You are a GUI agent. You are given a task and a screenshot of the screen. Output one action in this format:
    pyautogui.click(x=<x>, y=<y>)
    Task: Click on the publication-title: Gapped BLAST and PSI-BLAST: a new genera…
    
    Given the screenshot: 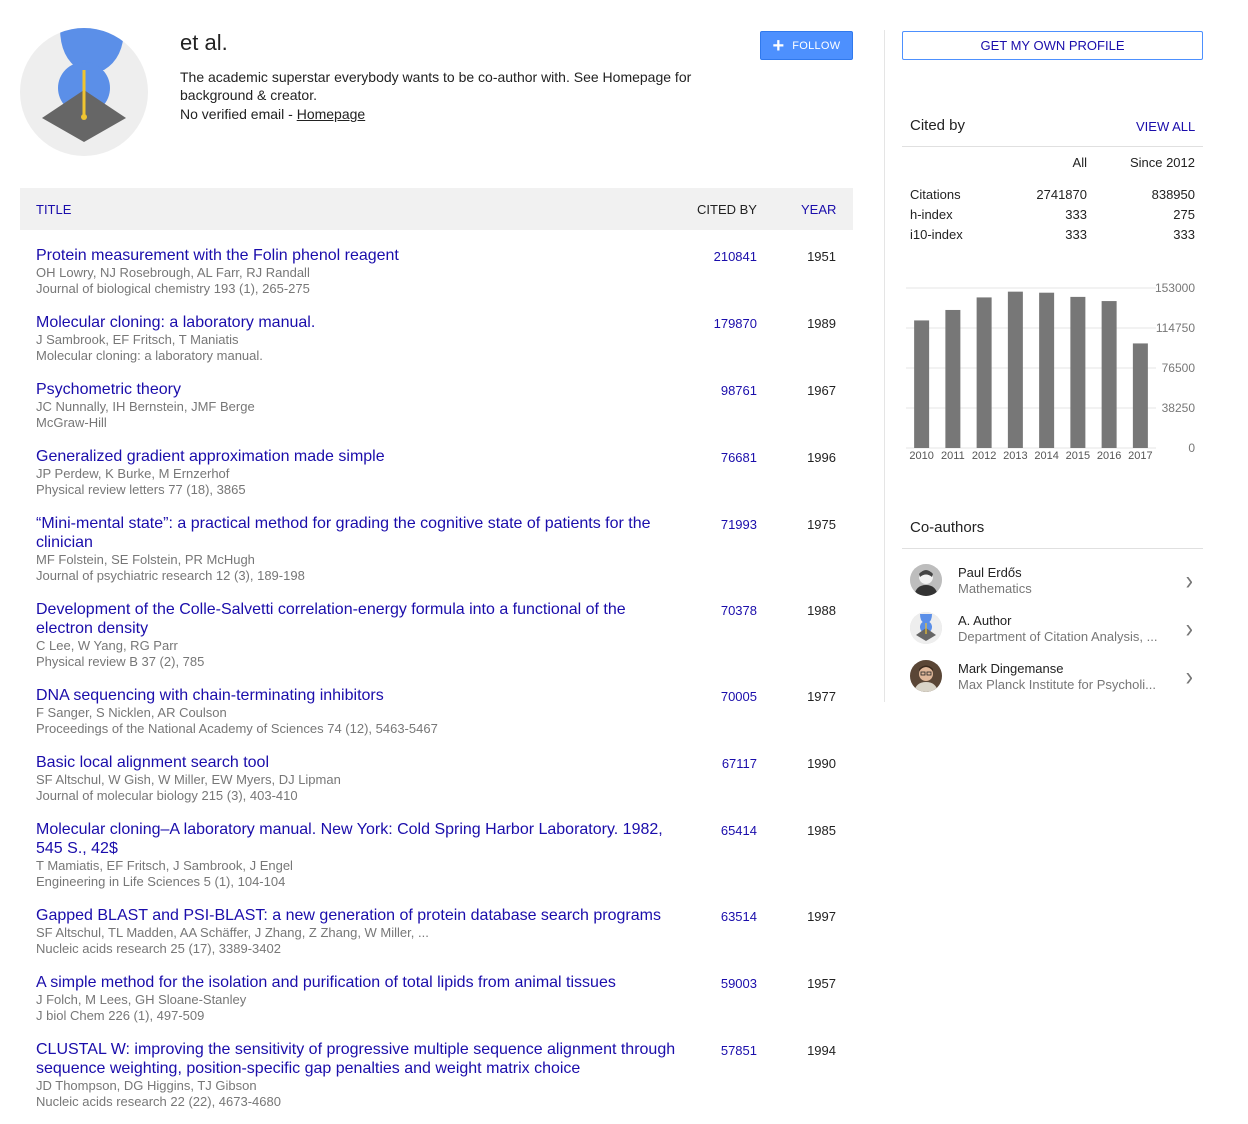 What is the action you would take?
    pyautogui.click(x=361, y=915)
    